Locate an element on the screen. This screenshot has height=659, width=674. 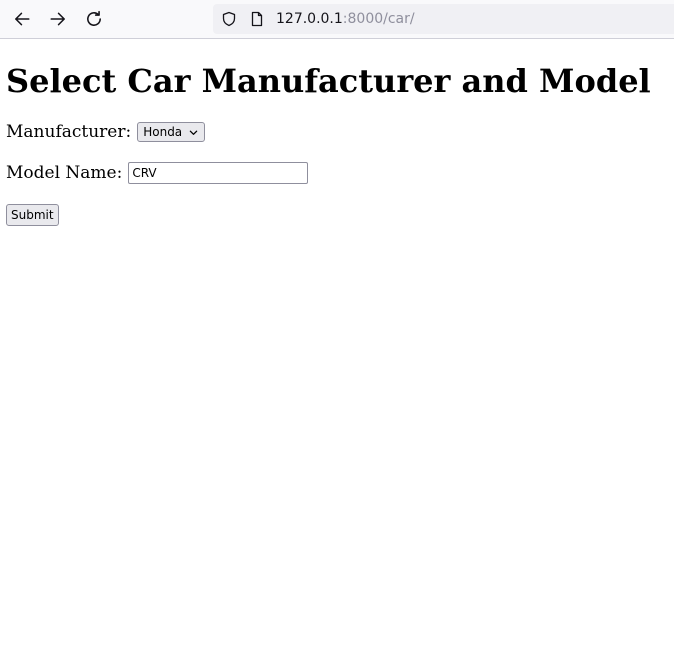
reload-button is located at coordinates (94, 19).